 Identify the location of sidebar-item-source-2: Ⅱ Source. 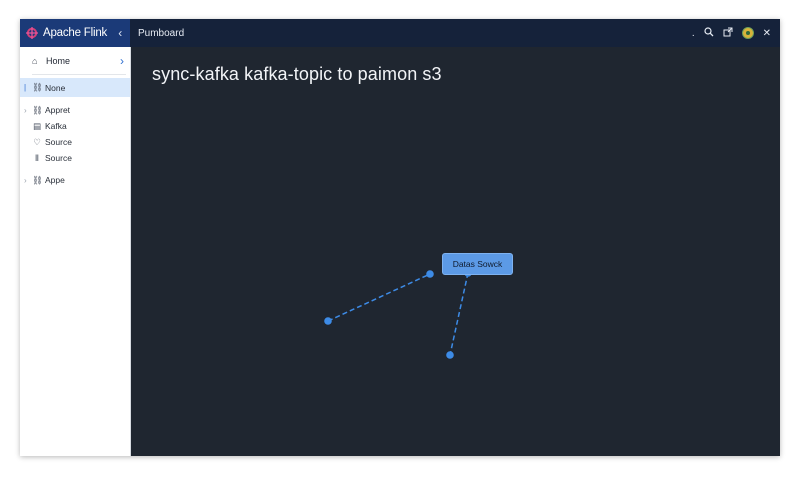
(75, 158).